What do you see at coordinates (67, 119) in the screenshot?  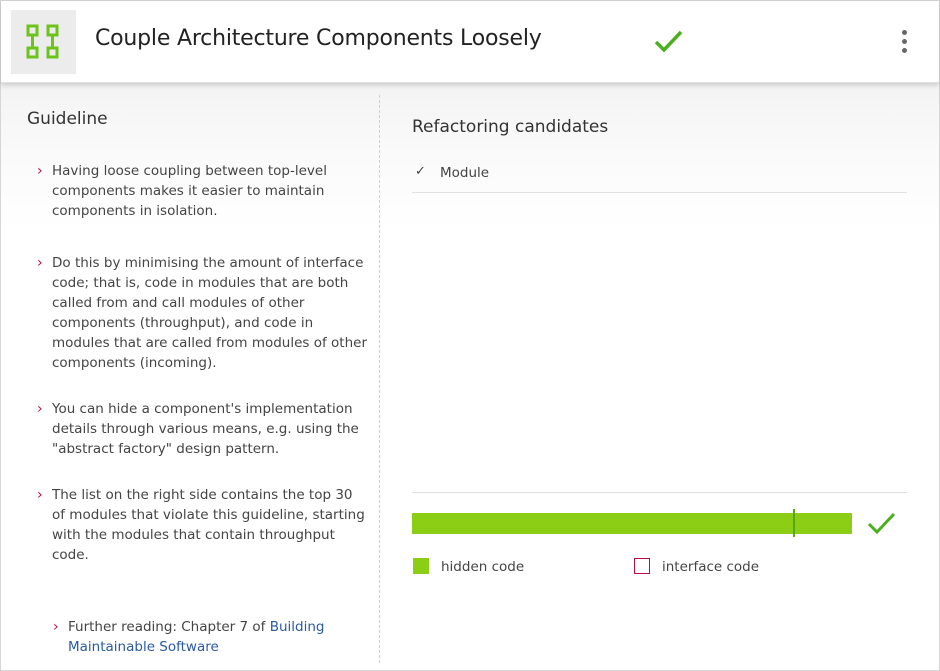 I see `guideline-heading: Guideline` at bounding box center [67, 119].